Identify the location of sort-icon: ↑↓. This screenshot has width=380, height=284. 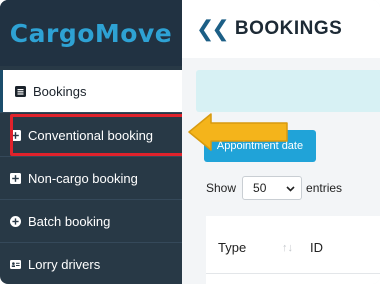
(287, 248).